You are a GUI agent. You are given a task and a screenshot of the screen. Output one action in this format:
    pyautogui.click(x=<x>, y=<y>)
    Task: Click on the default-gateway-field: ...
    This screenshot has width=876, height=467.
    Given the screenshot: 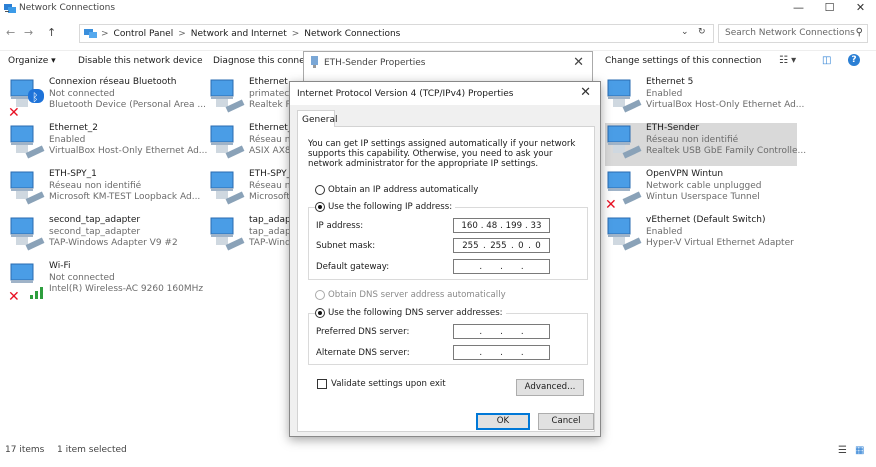 What is the action you would take?
    pyautogui.click(x=501, y=266)
    